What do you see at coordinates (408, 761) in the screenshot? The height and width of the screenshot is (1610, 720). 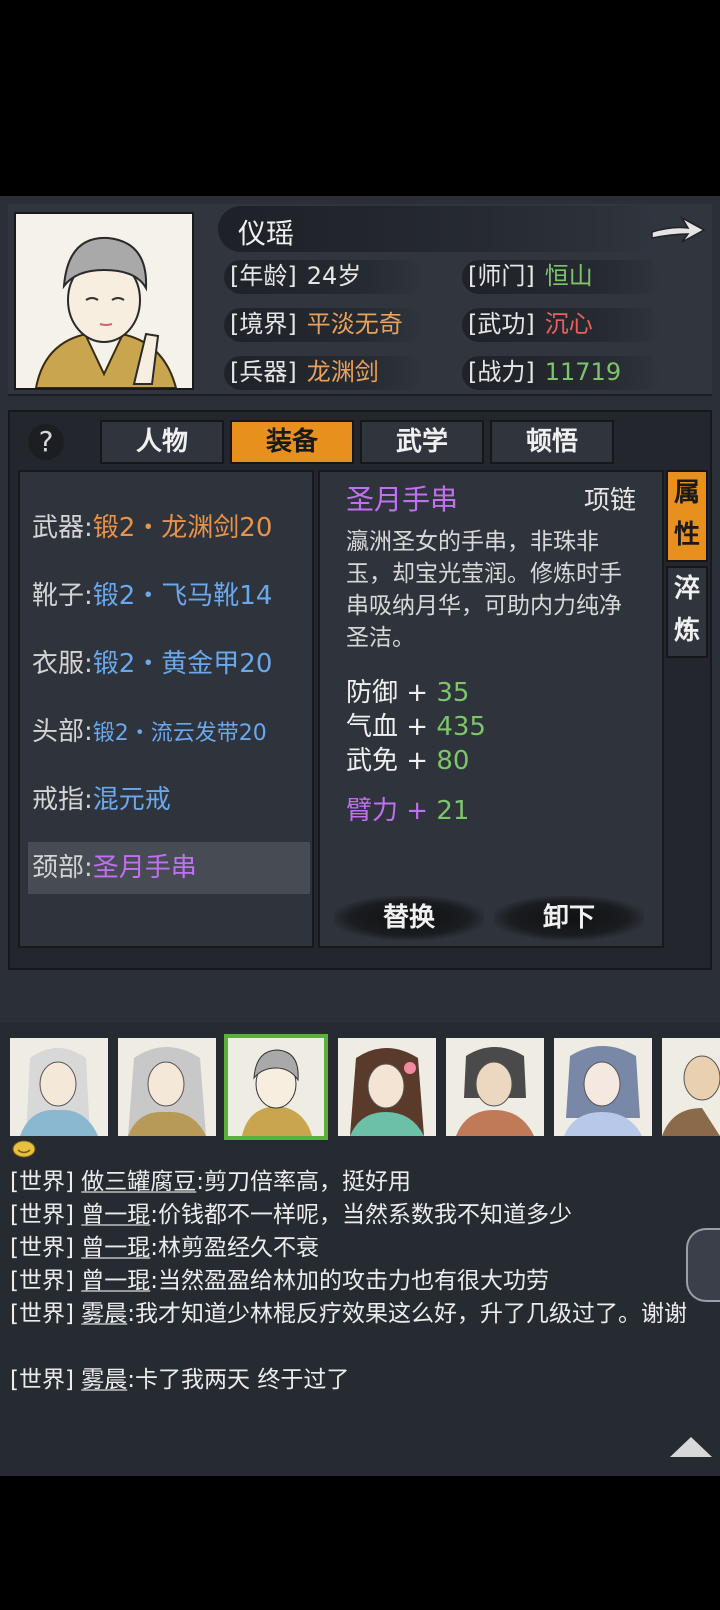 I see `attr-immunity: 武免 + 80` at bounding box center [408, 761].